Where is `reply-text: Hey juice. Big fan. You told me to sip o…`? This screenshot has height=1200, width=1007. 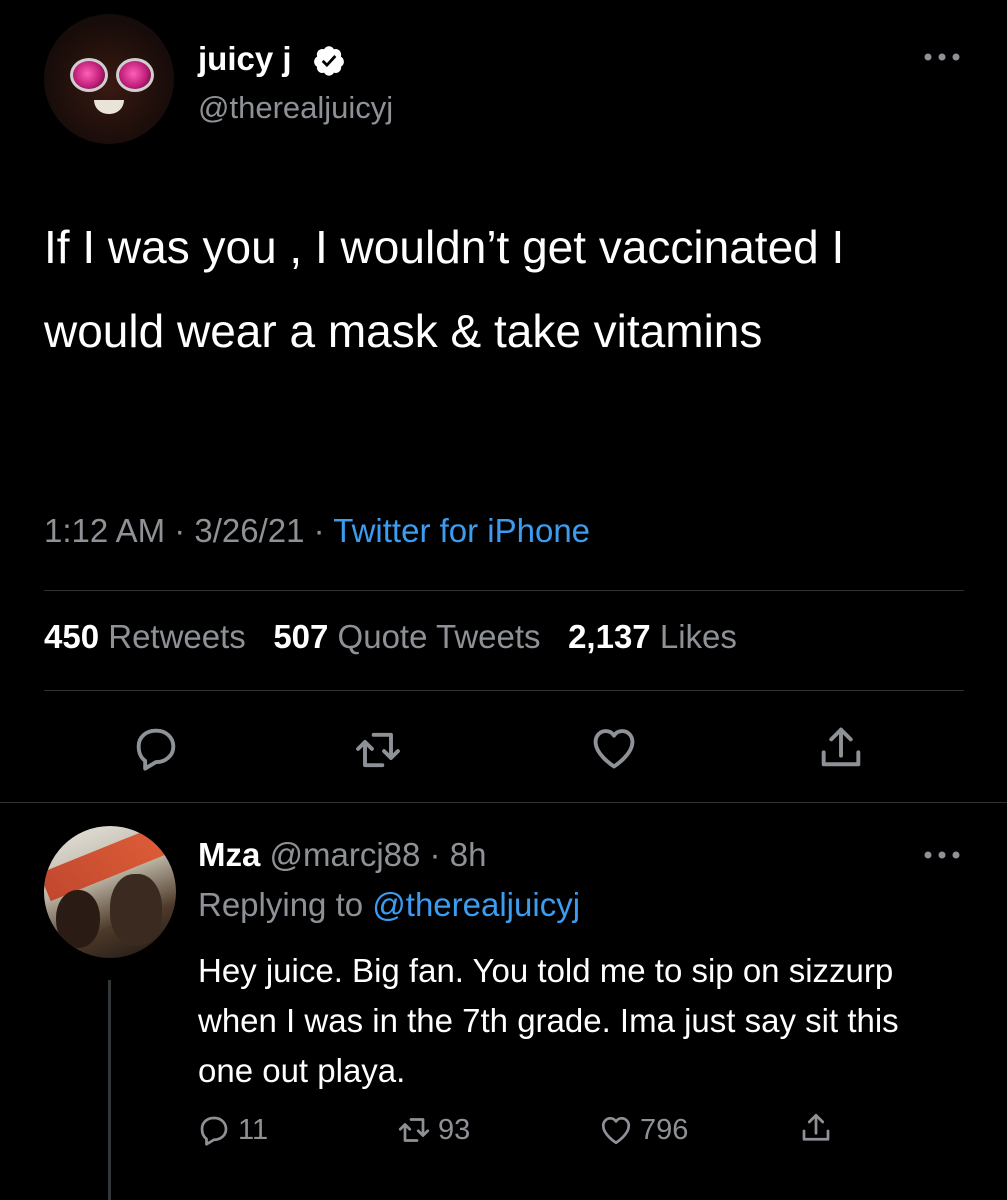
reply-text: Hey juice. Big fan. You told me to sip o… is located at coordinates (548, 1020).